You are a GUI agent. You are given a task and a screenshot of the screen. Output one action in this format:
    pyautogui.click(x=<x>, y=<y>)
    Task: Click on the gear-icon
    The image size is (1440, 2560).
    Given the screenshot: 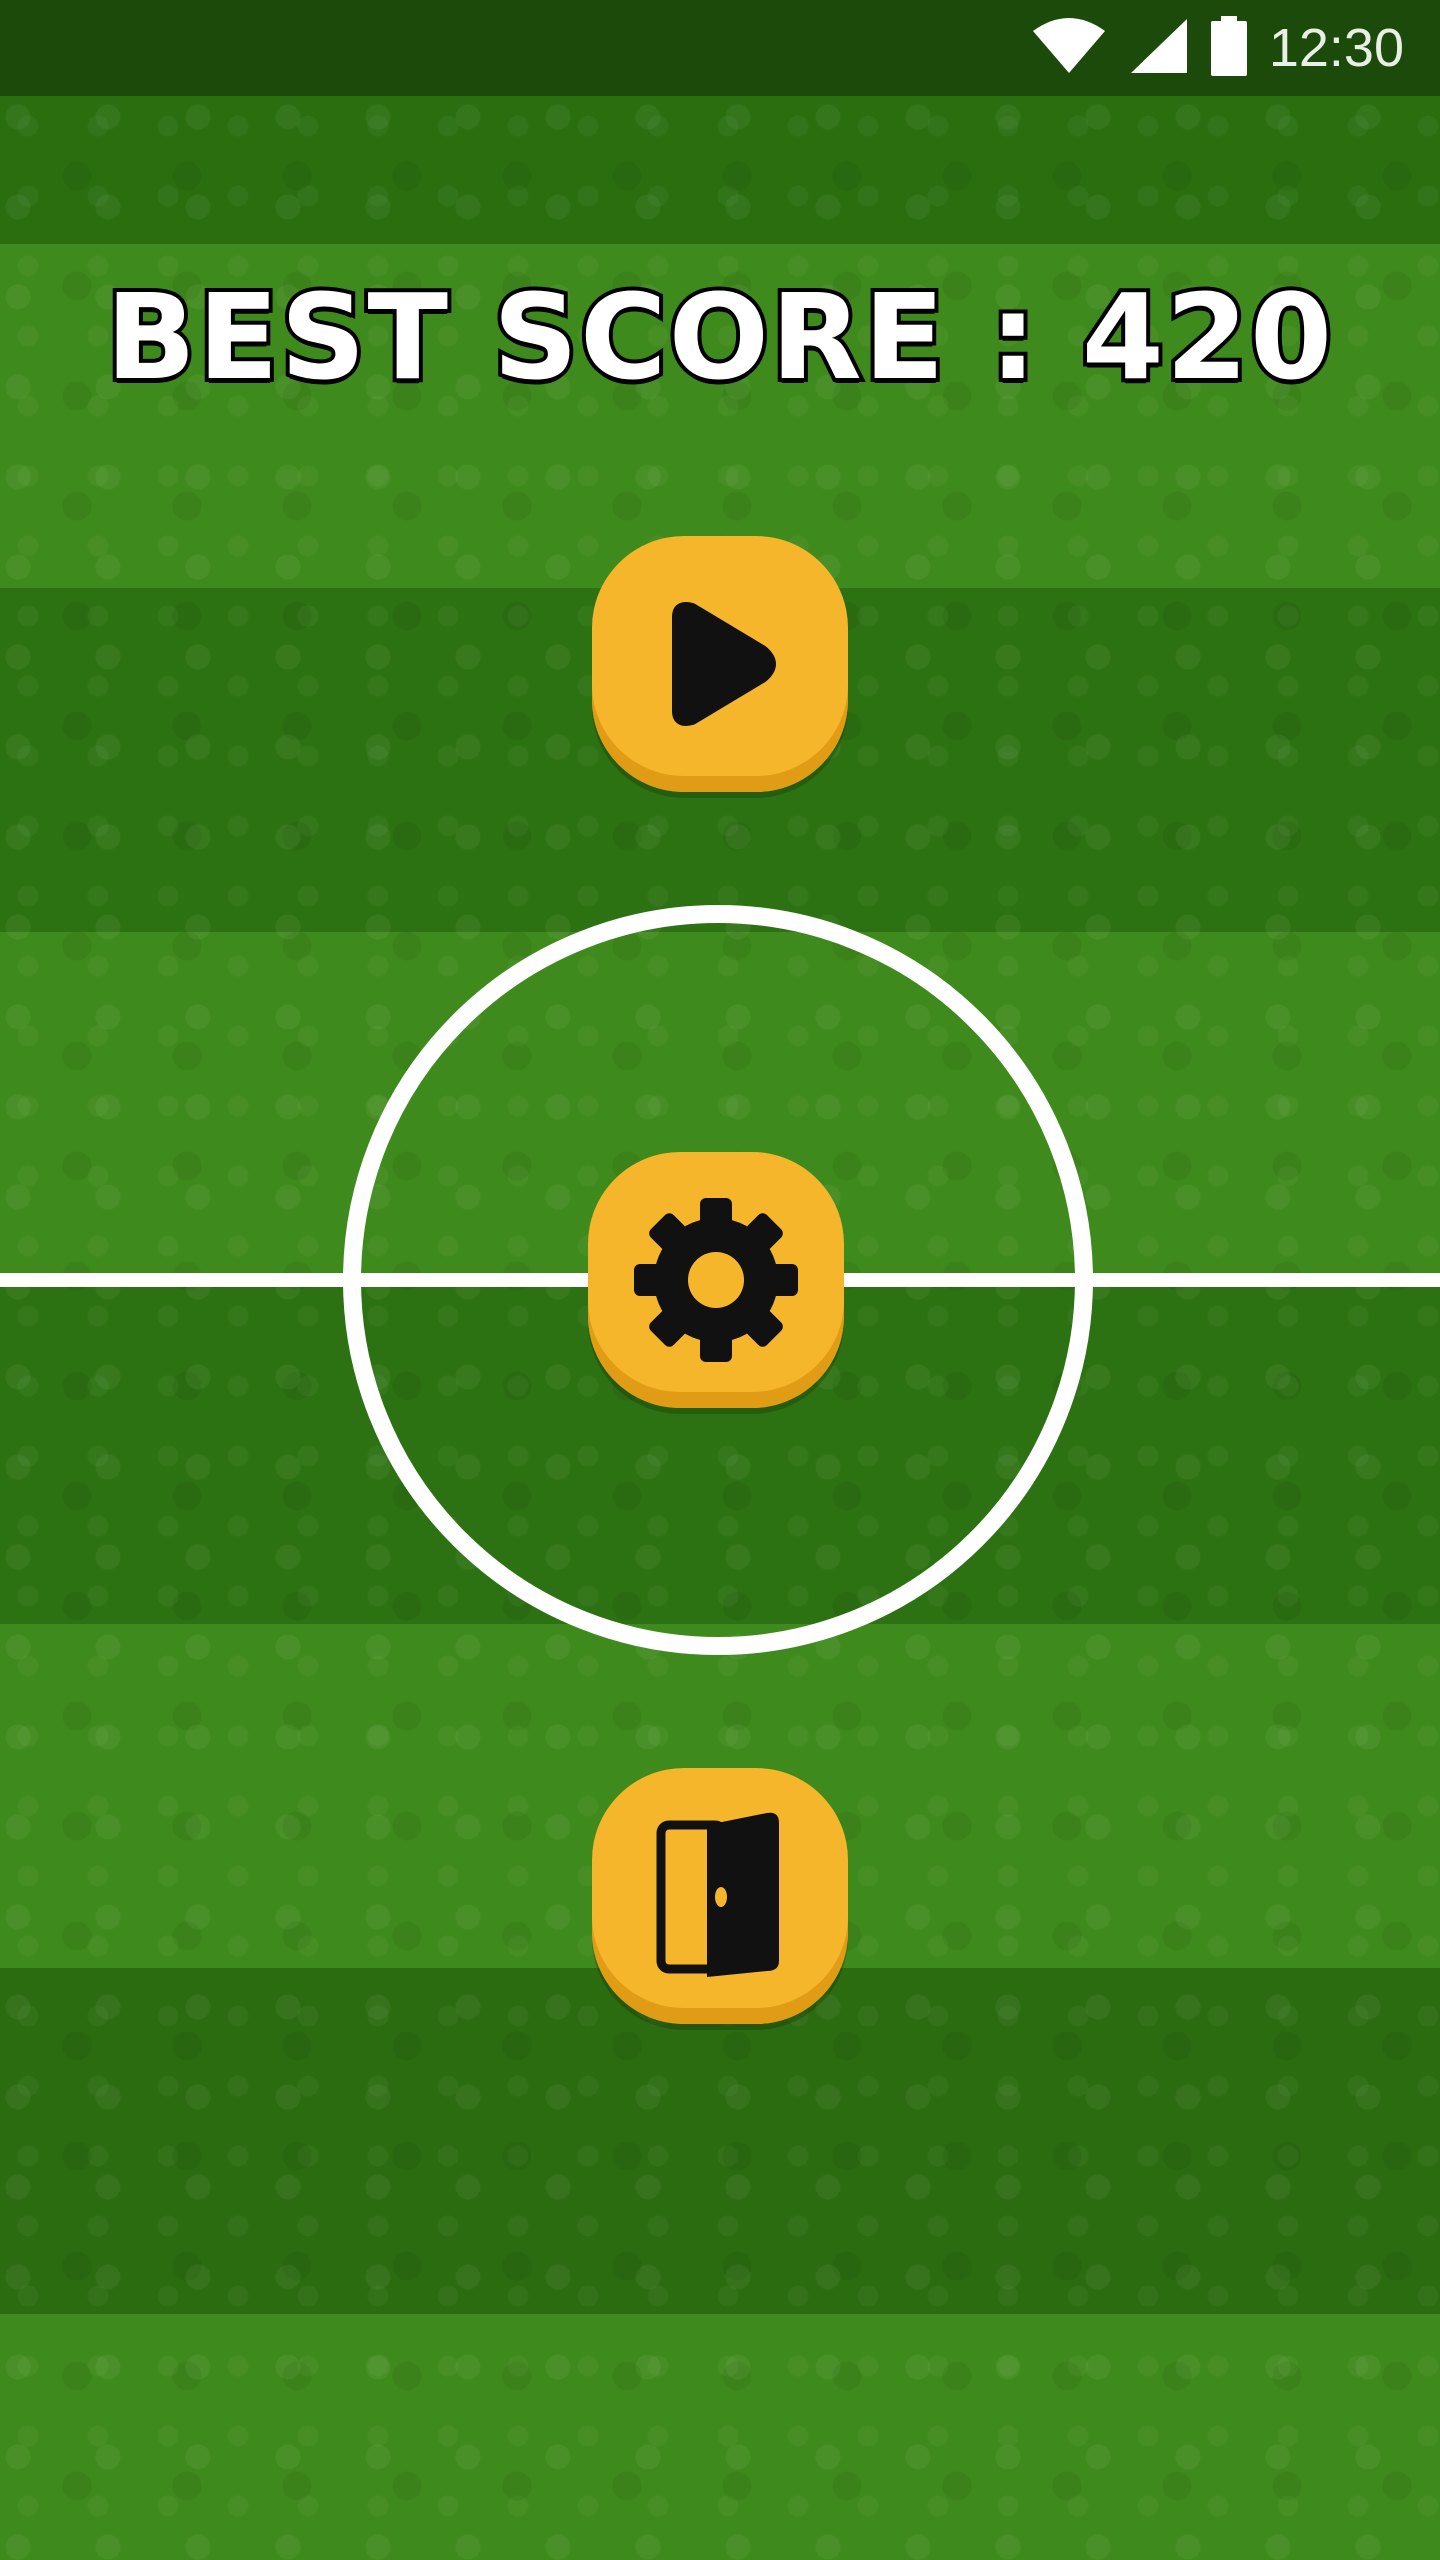 What is the action you would take?
    pyautogui.click(x=716, y=1280)
    